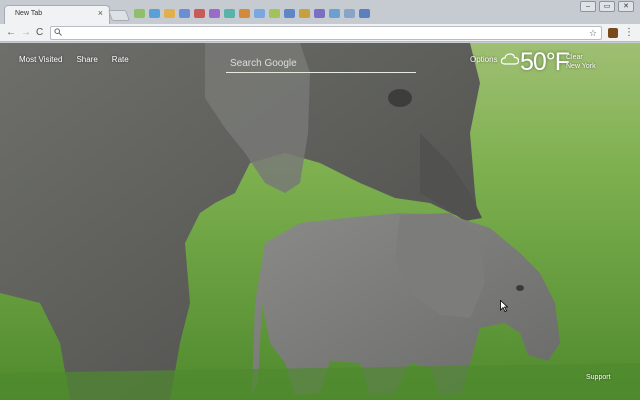 The height and width of the screenshot is (400, 640). I want to click on options-link: Options, so click(484, 59).